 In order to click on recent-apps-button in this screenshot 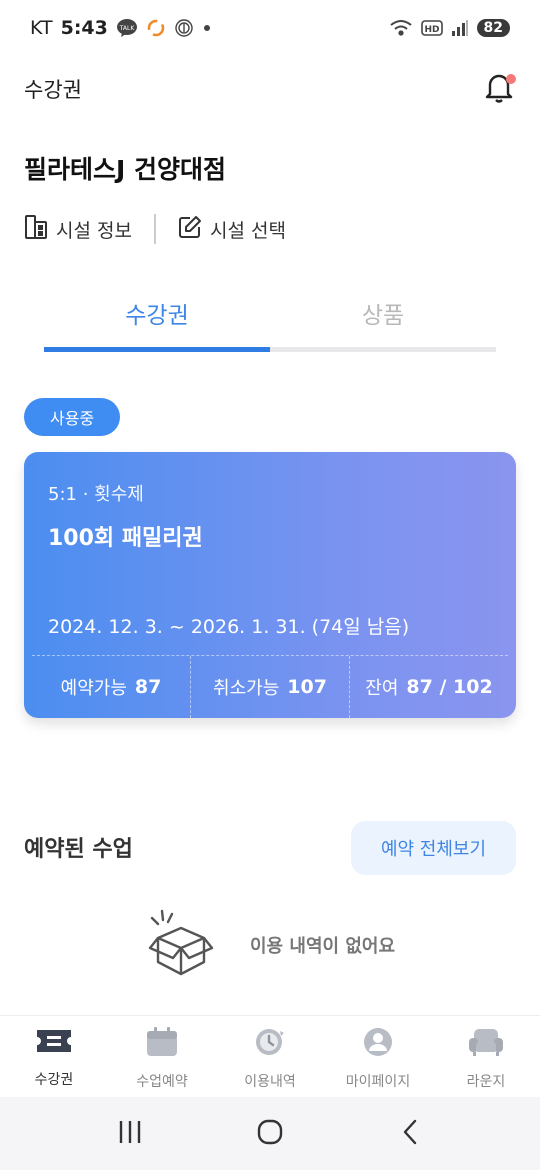, I will do `click(130, 1134)`.